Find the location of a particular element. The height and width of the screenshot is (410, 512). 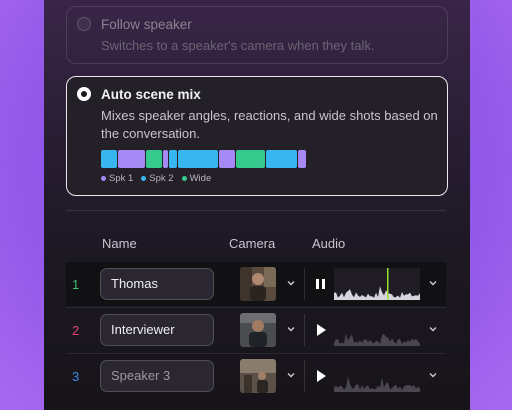

scene-mix-legend: Spk 1 Spk 2 Wide is located at coordinates (156, 178).